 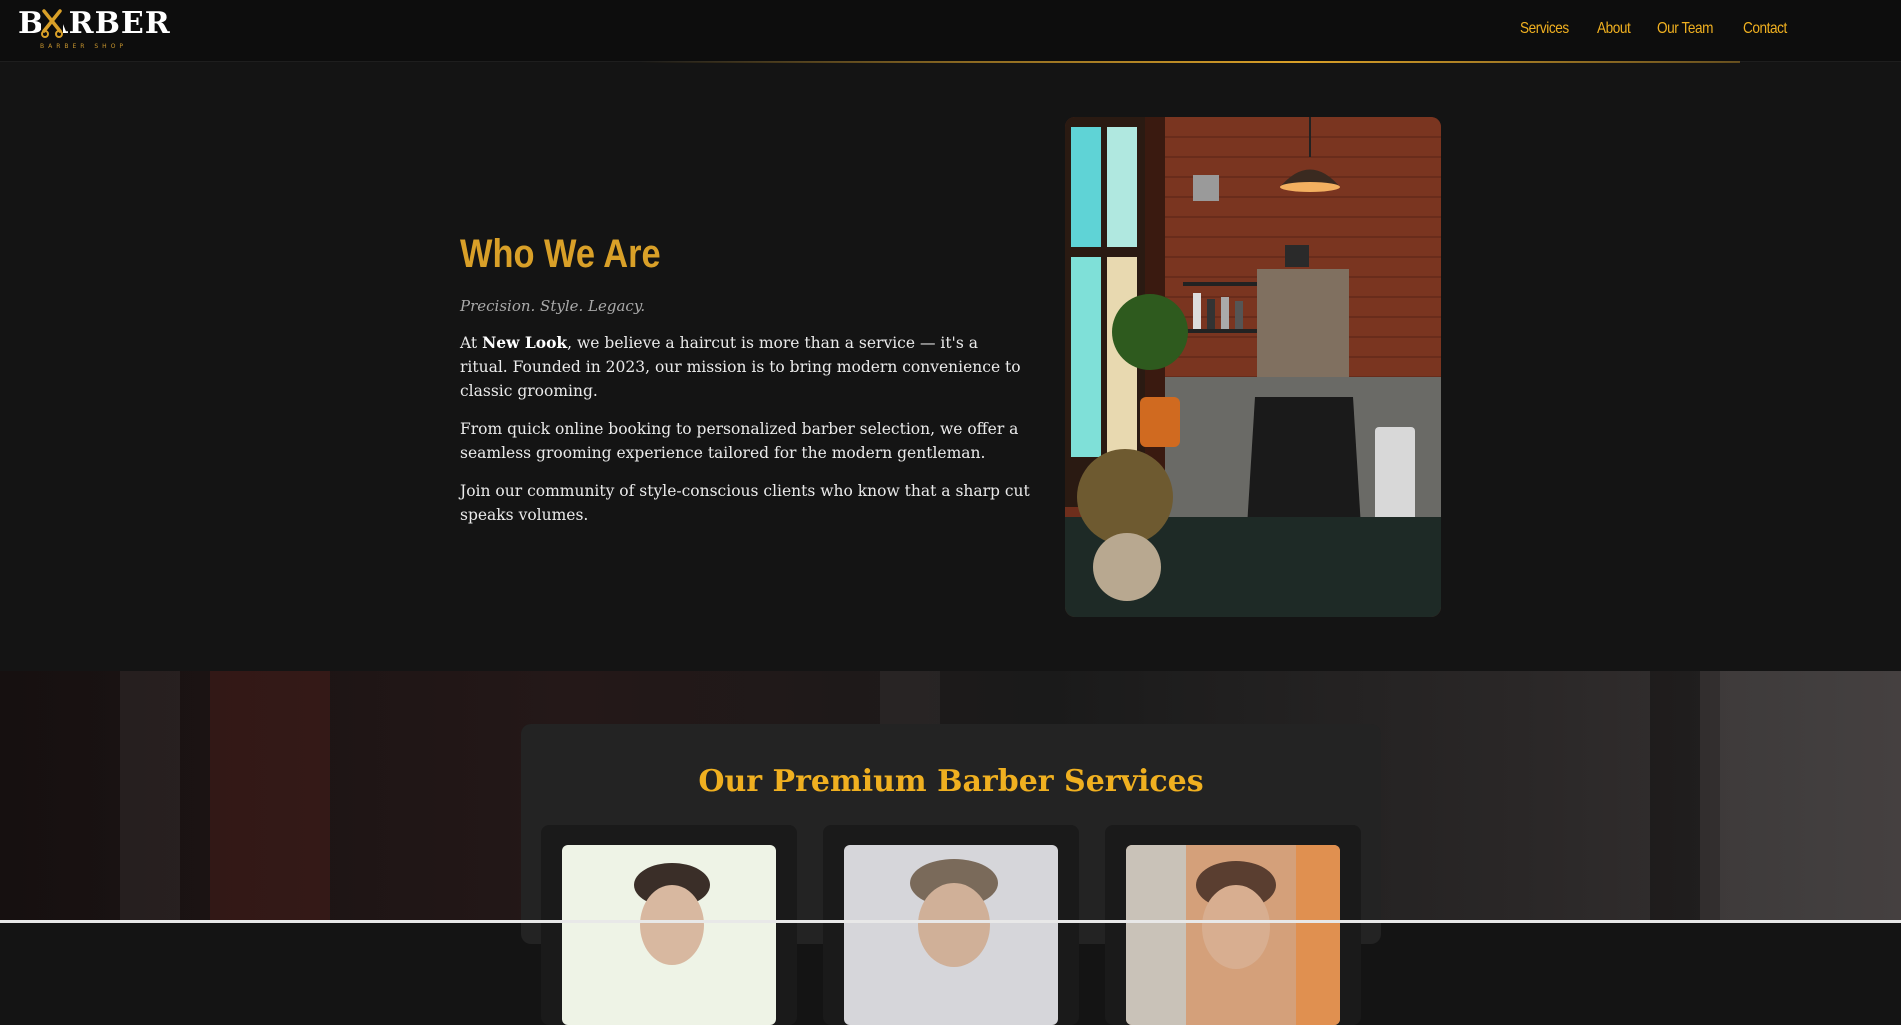 I want to click on services-card: Our Premium Barber Services, so click(x=951, y=874).